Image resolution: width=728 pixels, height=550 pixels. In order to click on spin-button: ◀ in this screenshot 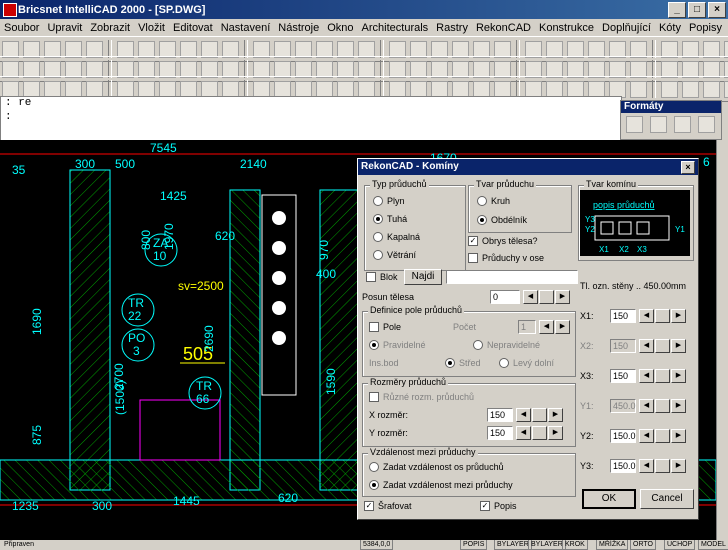, I will do `click(646, 316)`.